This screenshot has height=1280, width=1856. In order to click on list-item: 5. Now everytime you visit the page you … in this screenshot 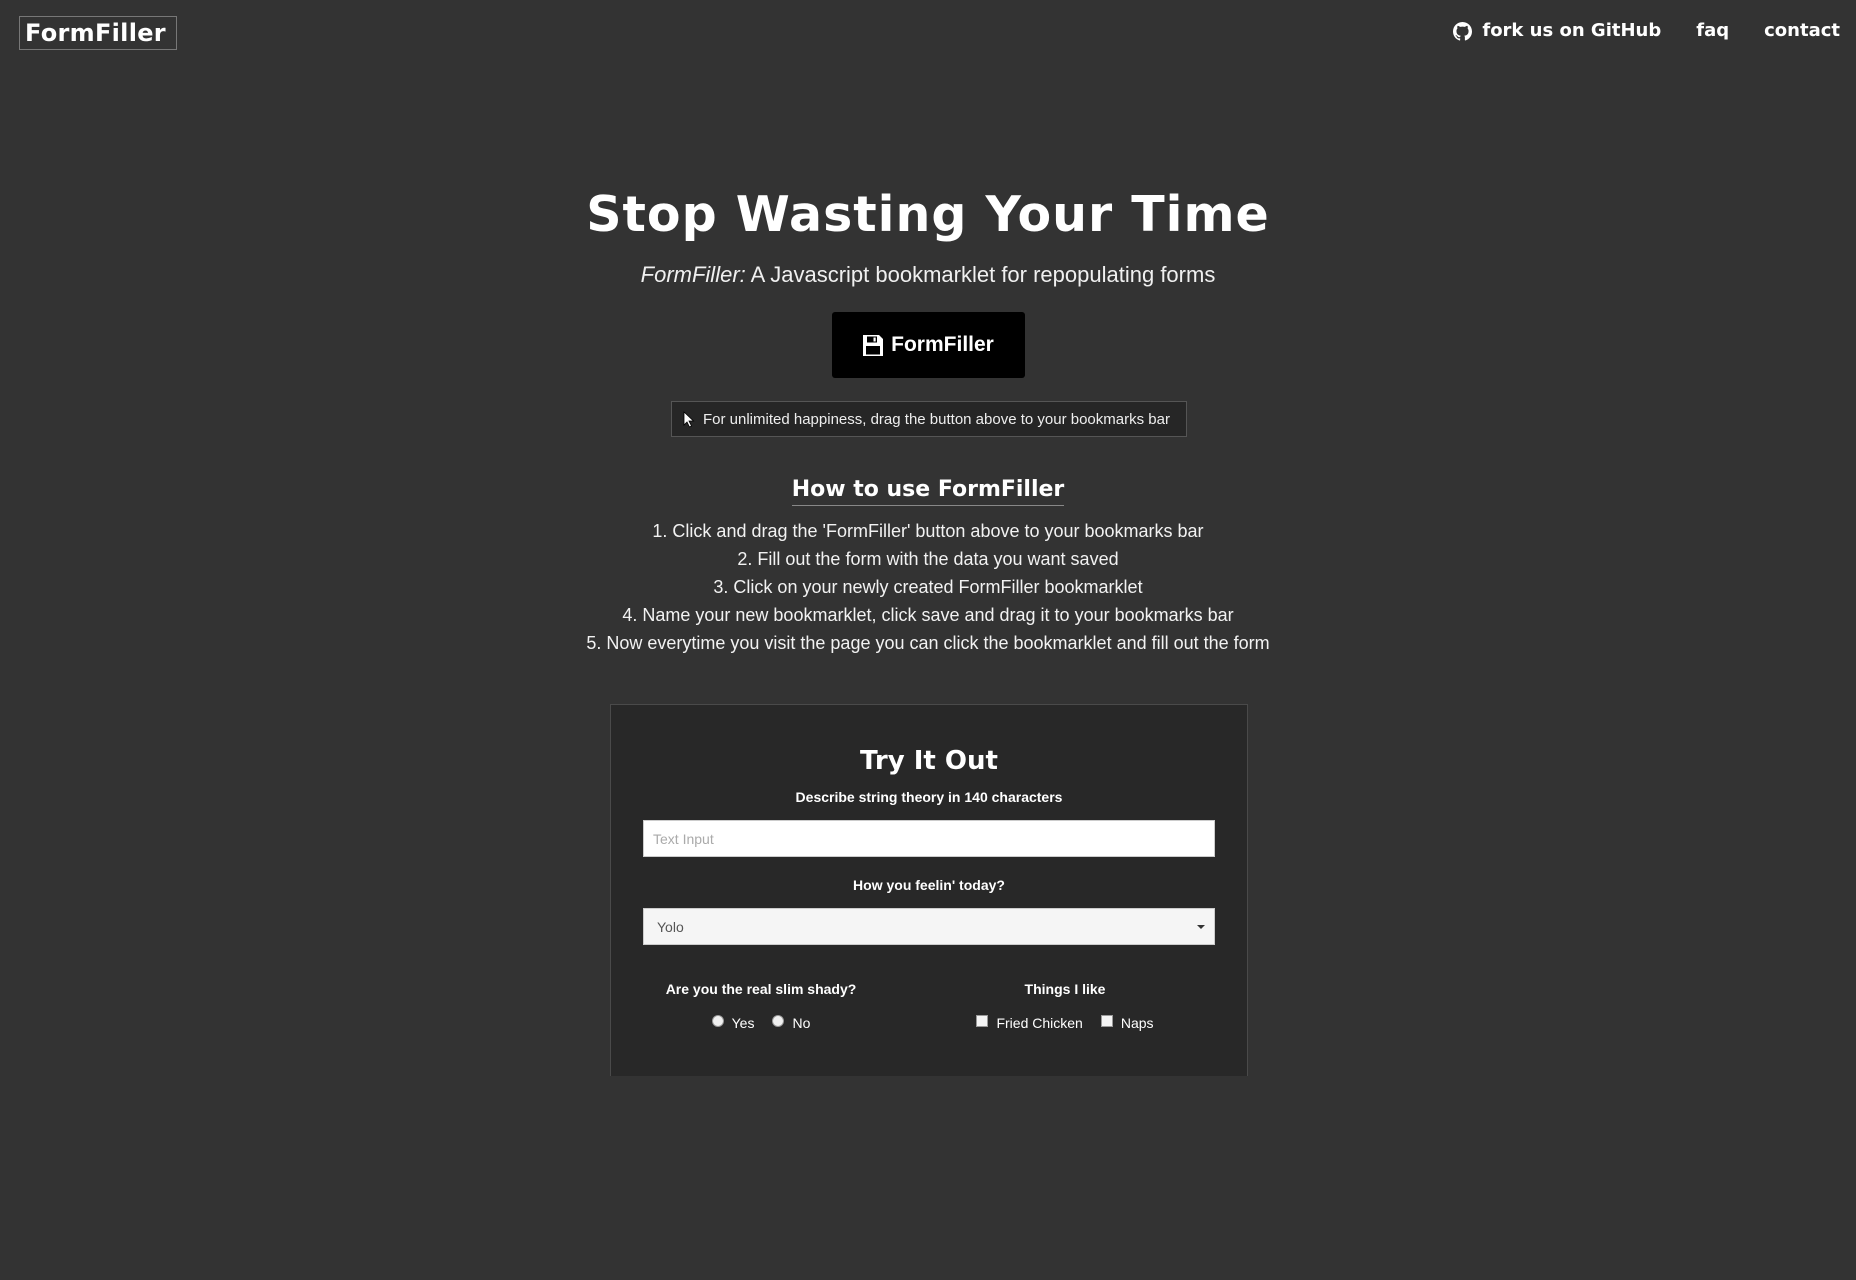, I will do `click(928, 643)`.